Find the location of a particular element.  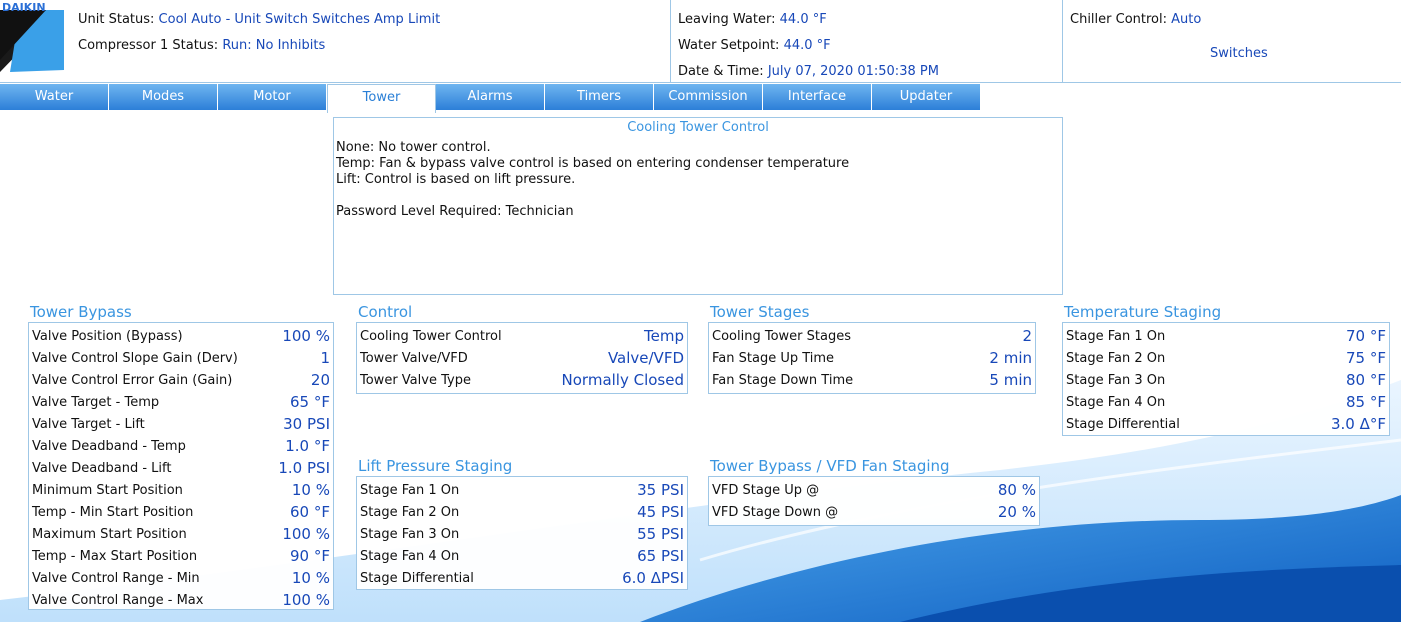

setting-value: Valve/VFD is located at coordinates (646, 358).